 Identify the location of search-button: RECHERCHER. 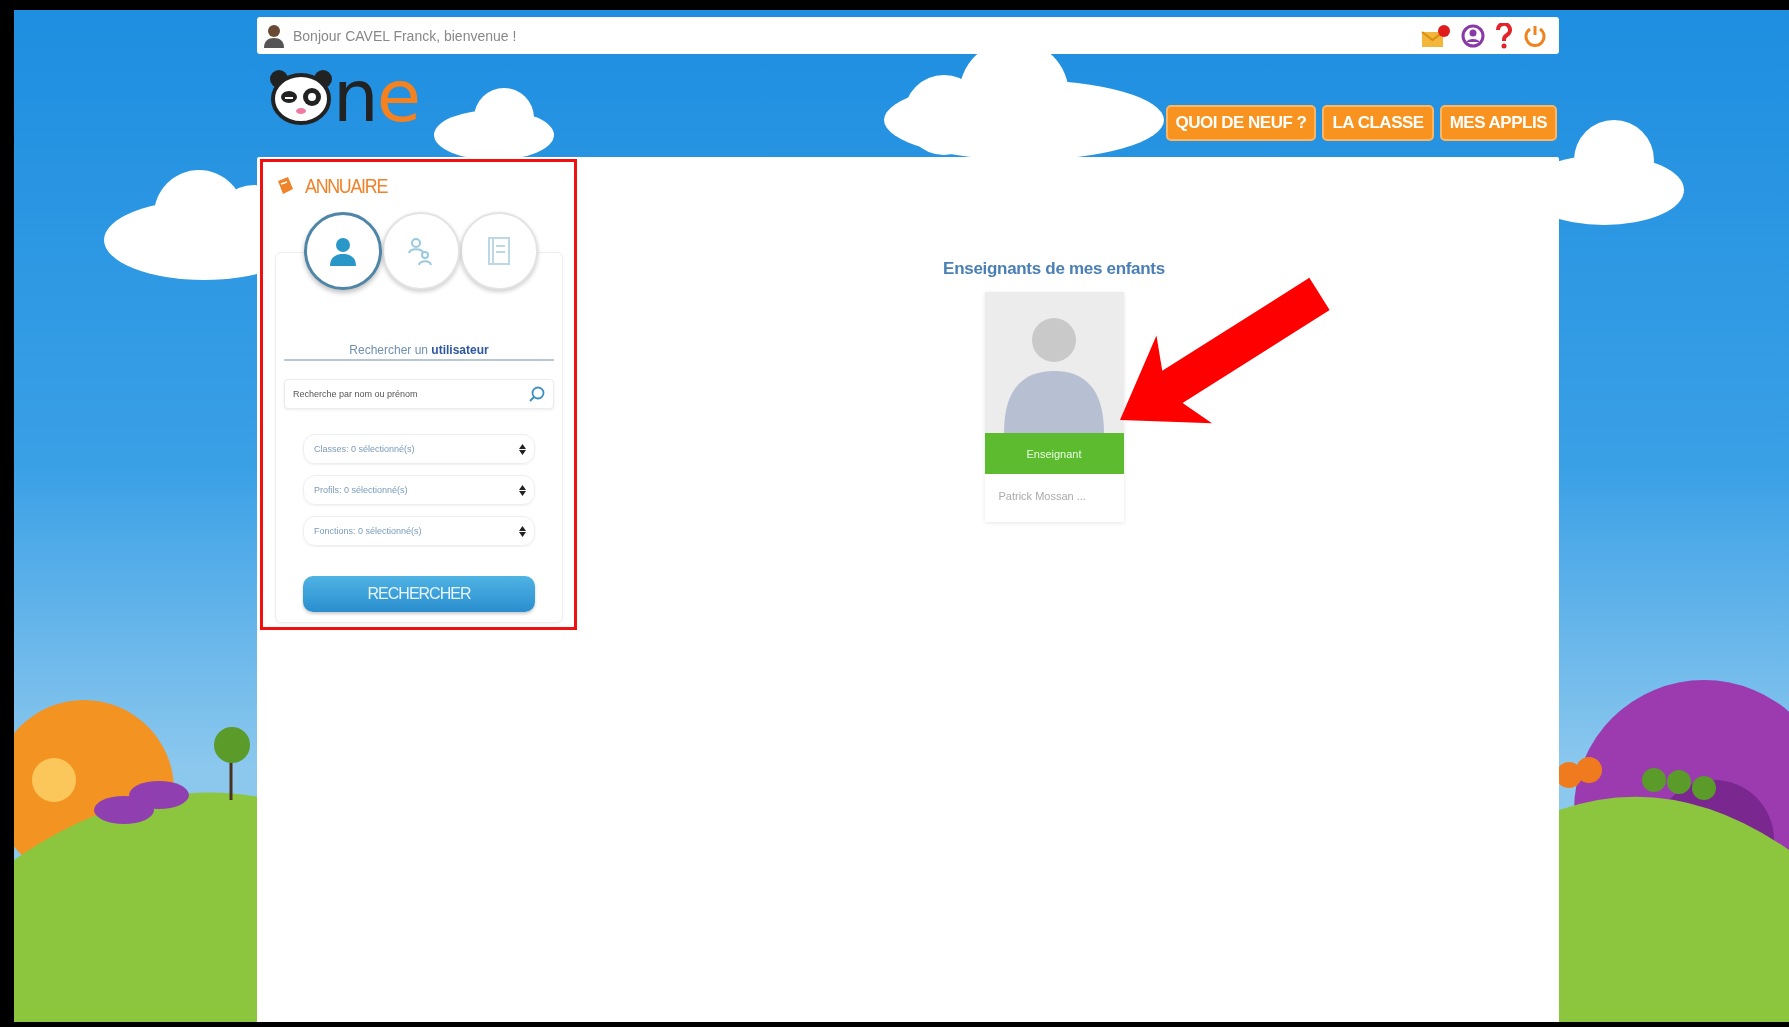
(419, 594).